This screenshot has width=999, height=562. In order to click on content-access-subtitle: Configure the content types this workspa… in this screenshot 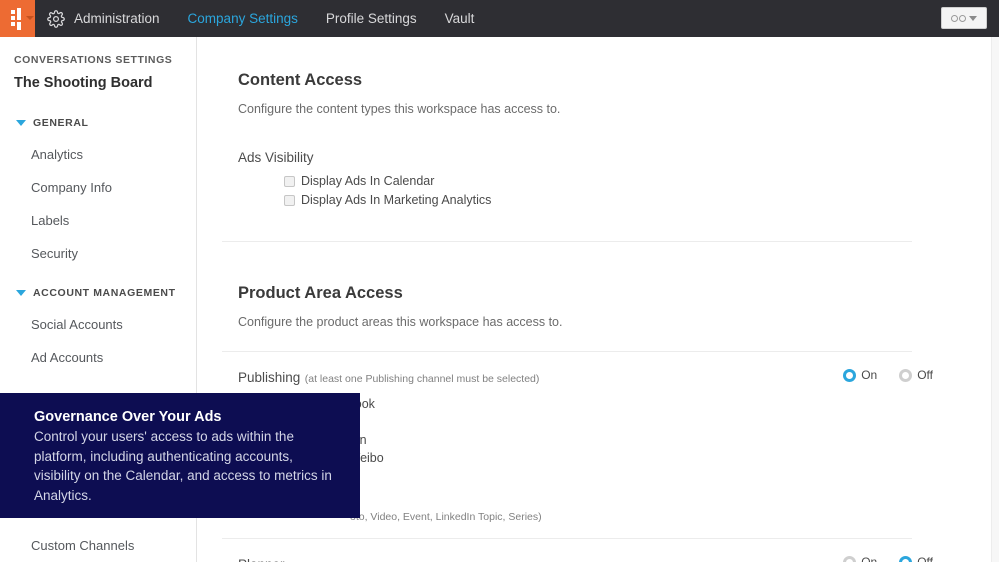, I will do `click(399, 109)`.